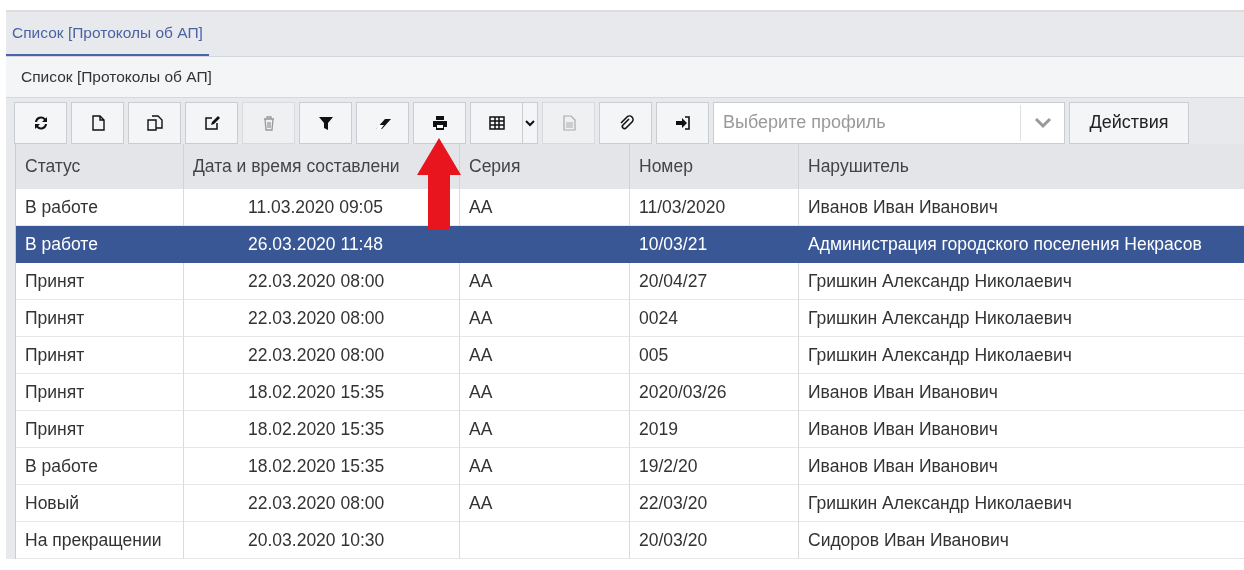 This screenshot has width=1244, height=570. Describe the element at coordinates (630, 207) in the screenshot. I see `table-row: В работе 11.03.2020 09:05 АА 11/03/2020 Иванов Иван Иванович` at that location.